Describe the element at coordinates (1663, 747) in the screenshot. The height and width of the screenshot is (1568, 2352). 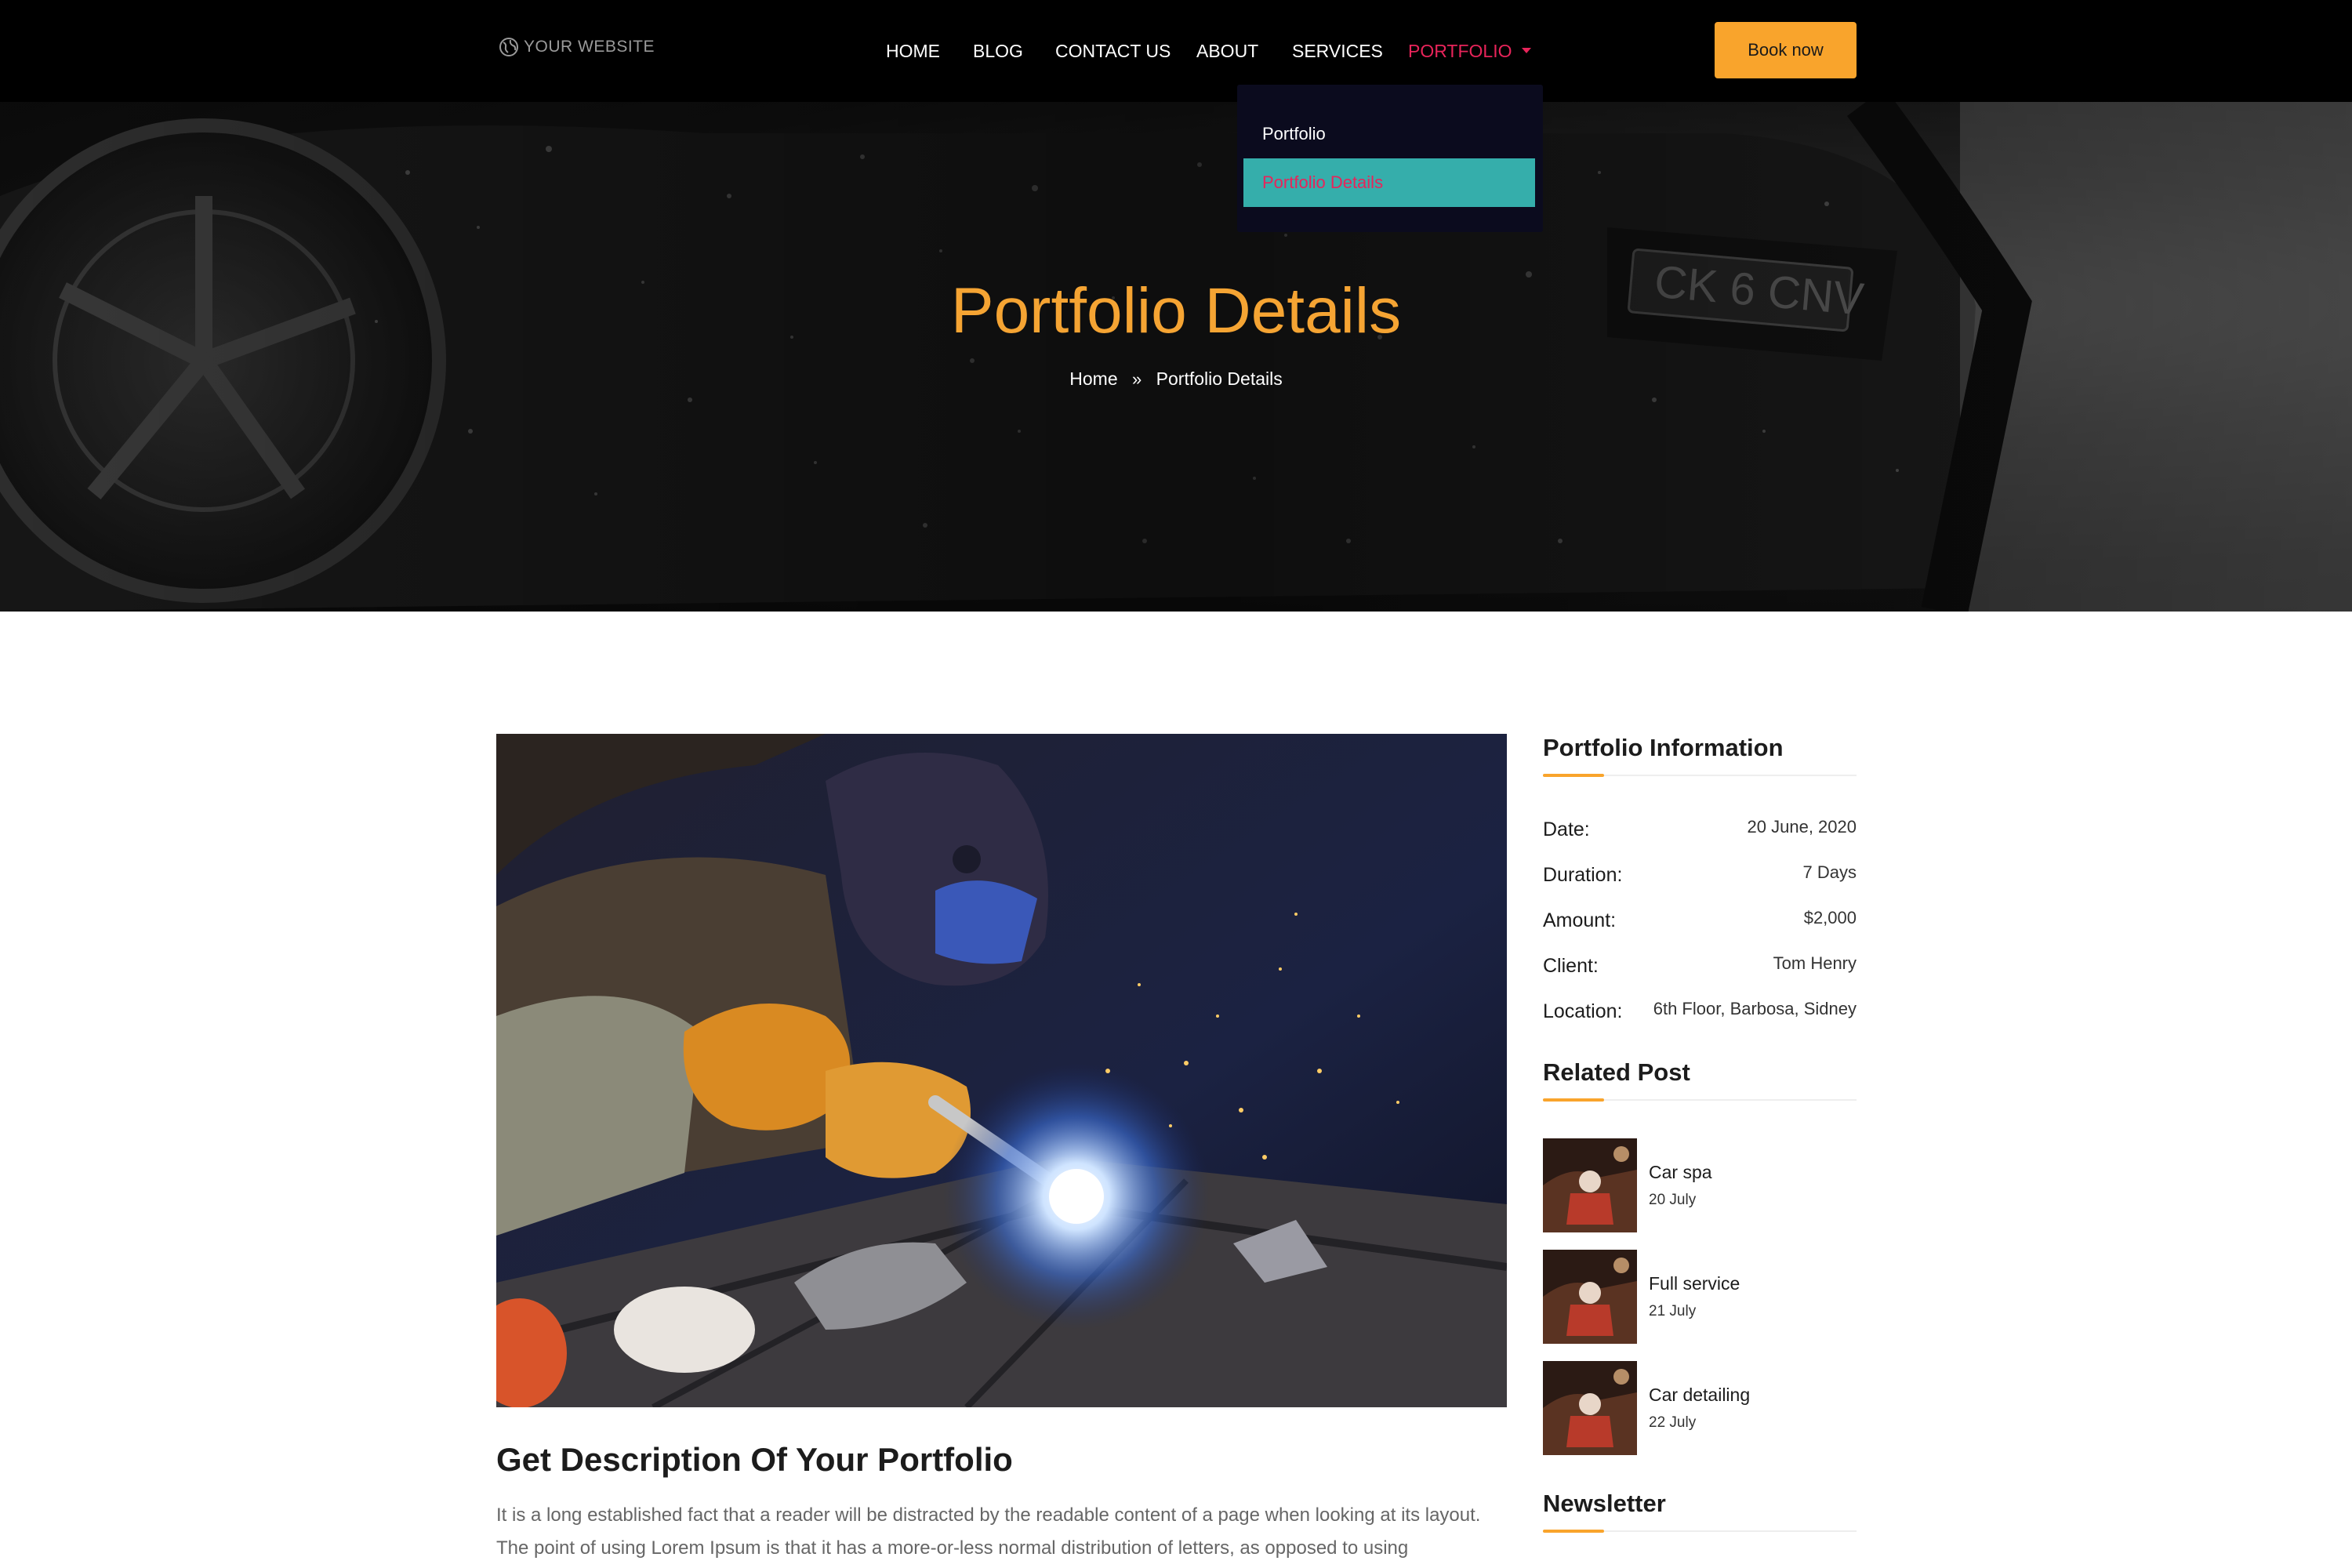
I see `portfolio-information-title: Portfolio Information` at that location.